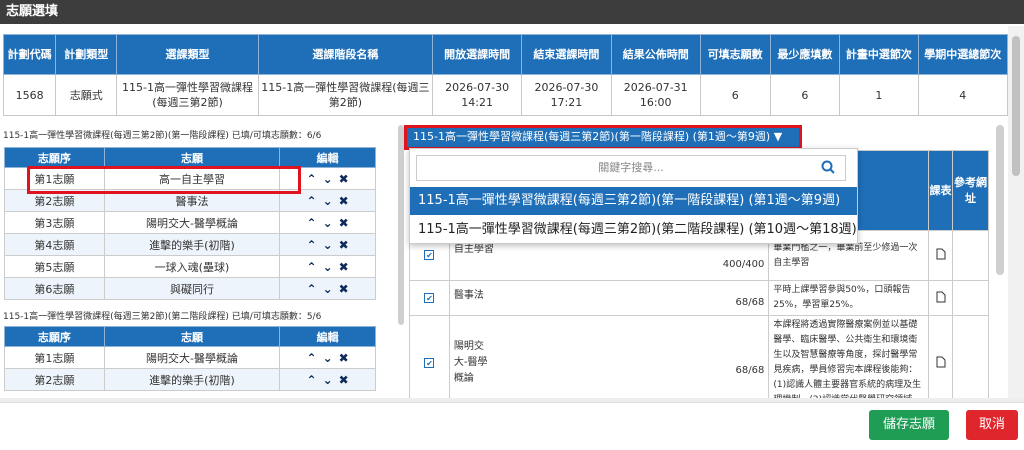  Describe the element at coordinates (1016, 213) in the screenshot. I see `main-scrollbar` at that location.